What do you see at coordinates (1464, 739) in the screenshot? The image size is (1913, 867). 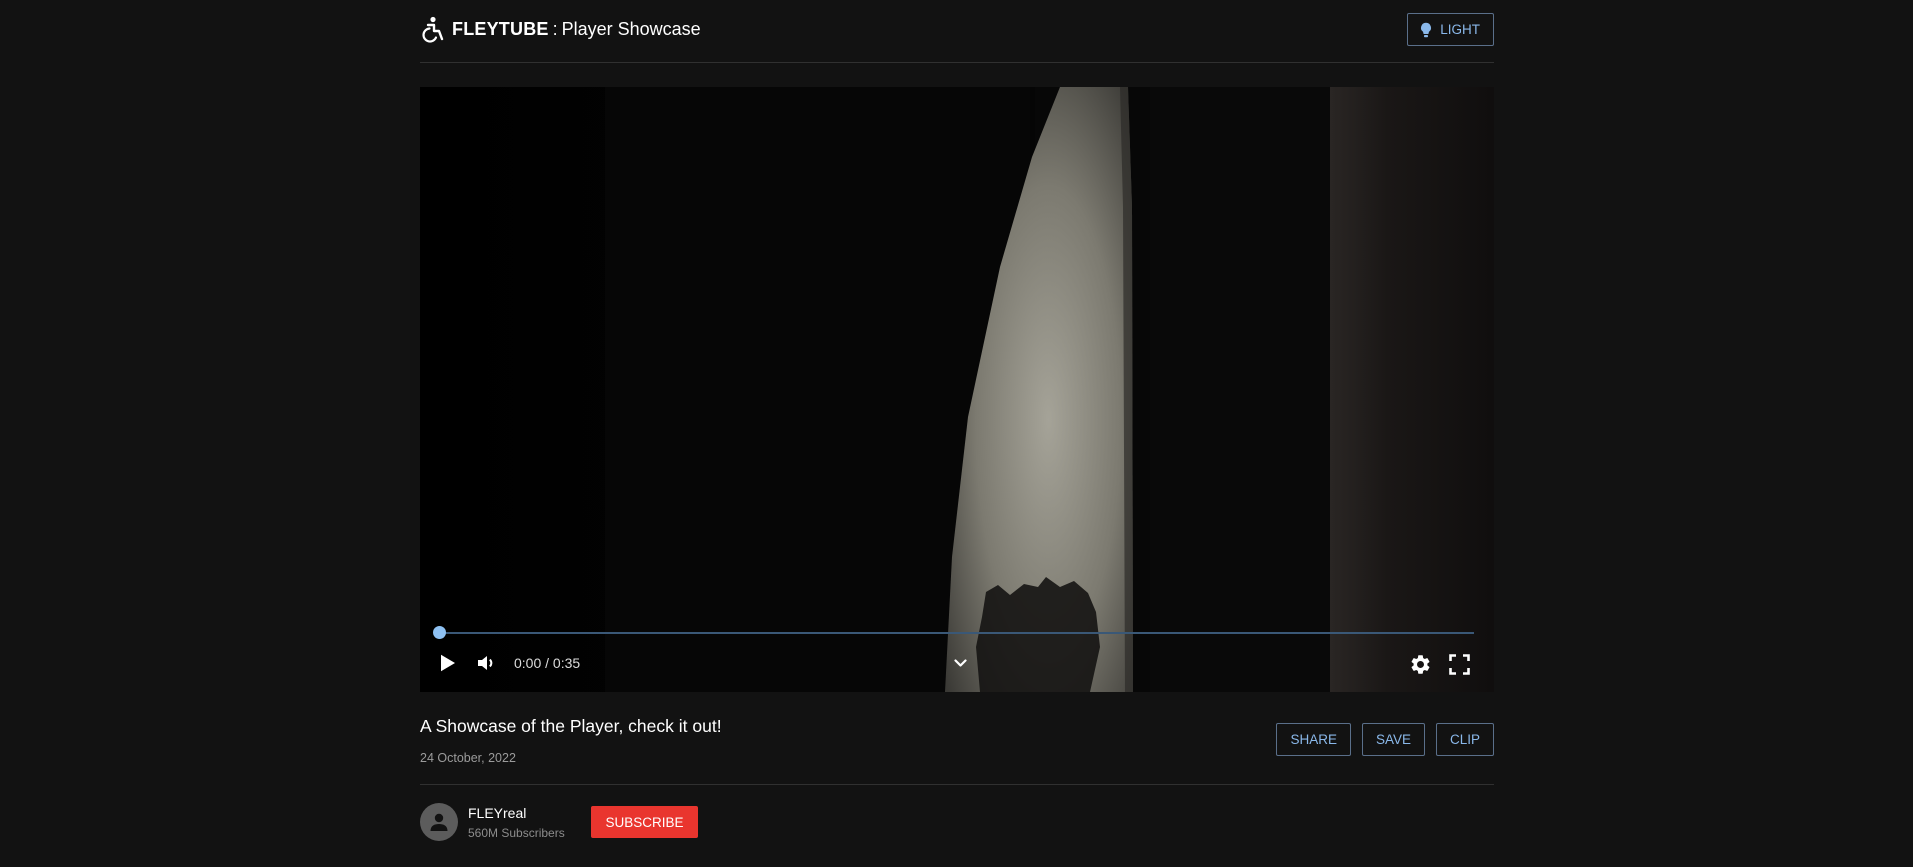 I see `clip-button: CLIP` at bounding box center [1464, 739].